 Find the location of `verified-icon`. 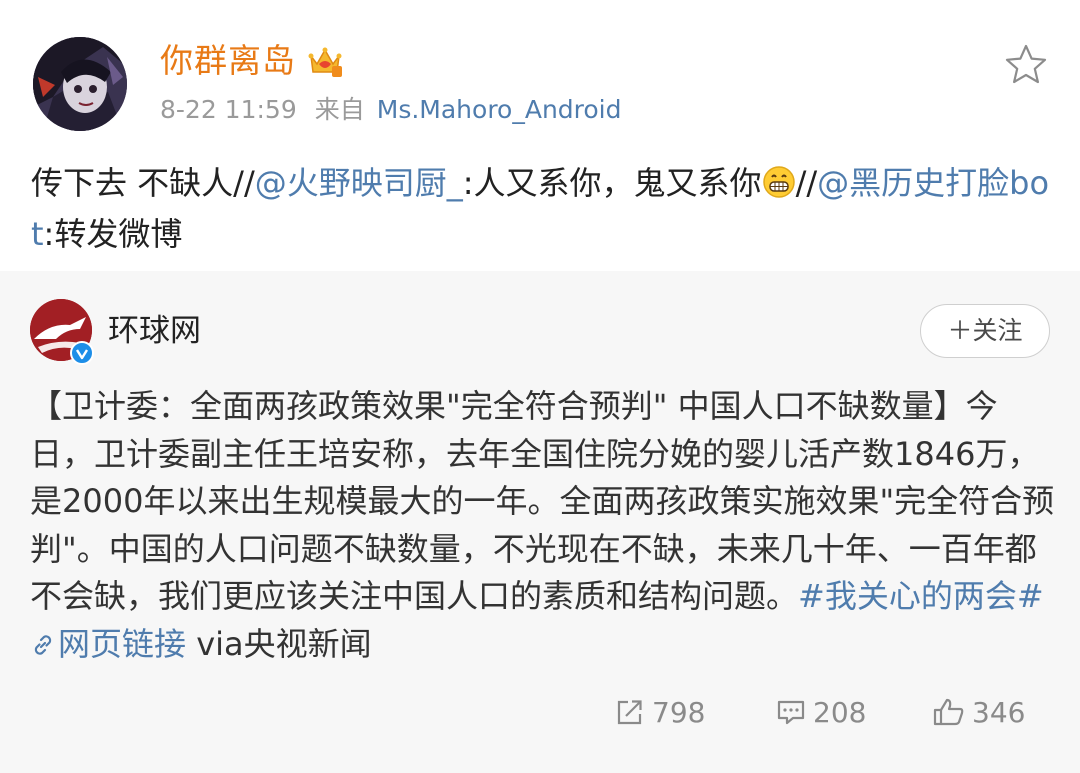

verified-icon is located at coordinates (82, 353).